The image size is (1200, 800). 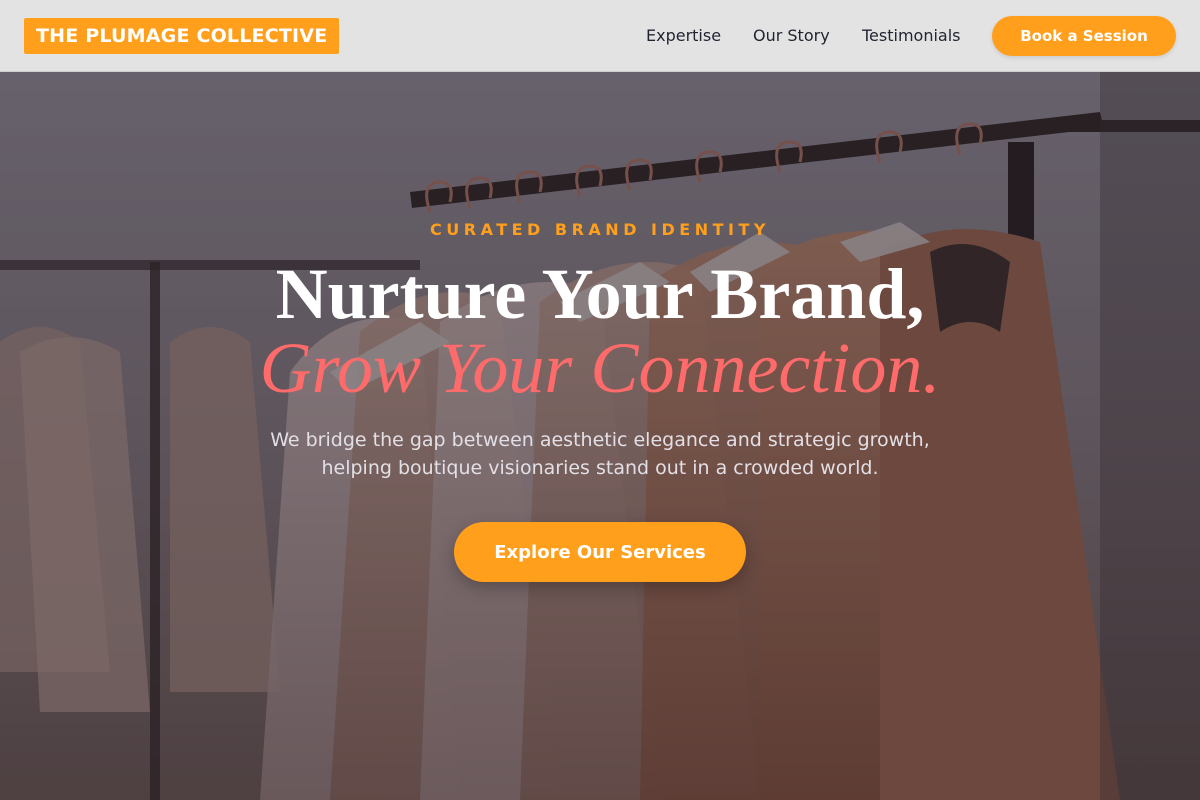 What do you see at coordinates (1084, 36) in the screenshot?
I see `book-session-button: Book a Session` at bounding box center [1084, 36].